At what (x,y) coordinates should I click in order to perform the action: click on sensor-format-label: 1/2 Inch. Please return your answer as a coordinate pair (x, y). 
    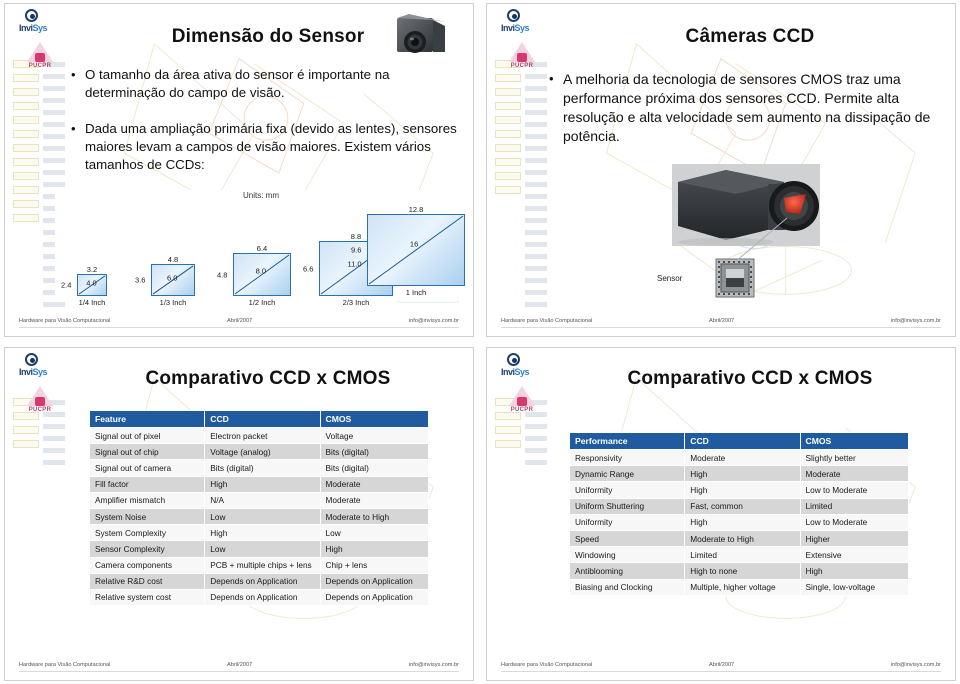
    Looking at the image, I should click on (262, 302).